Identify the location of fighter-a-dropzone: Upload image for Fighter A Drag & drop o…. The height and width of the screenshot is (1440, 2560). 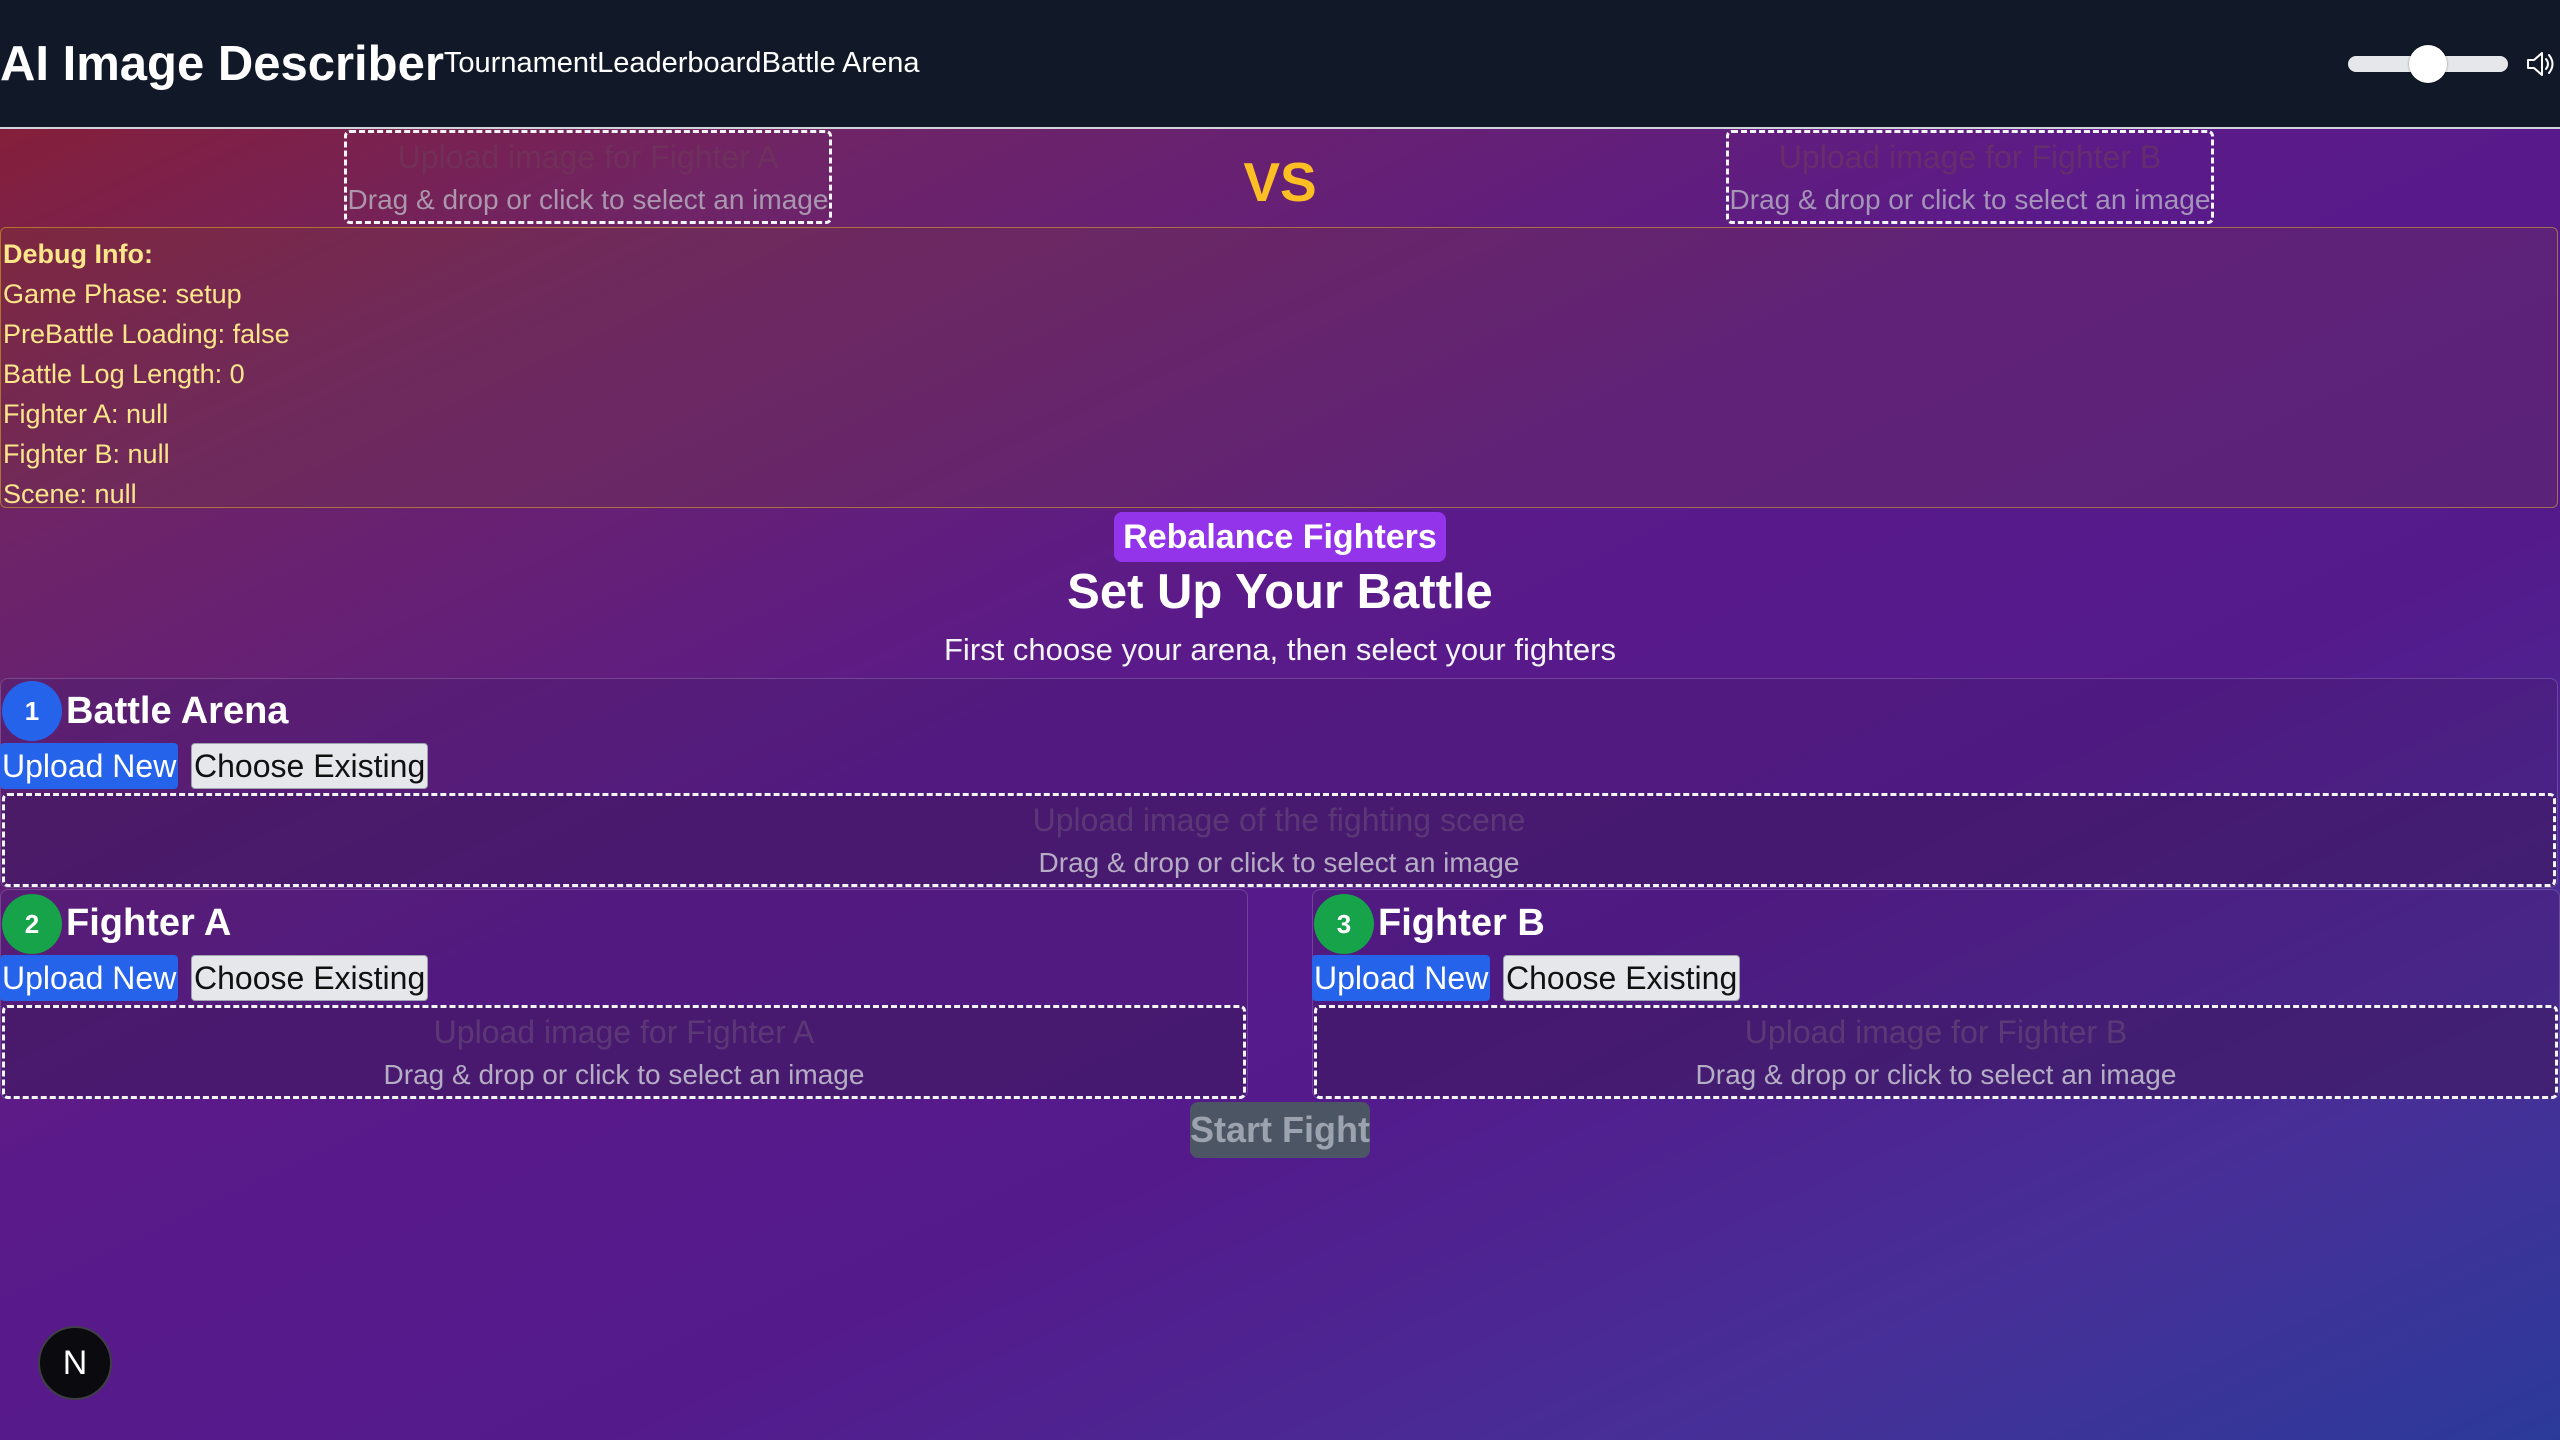
(624, 1052).